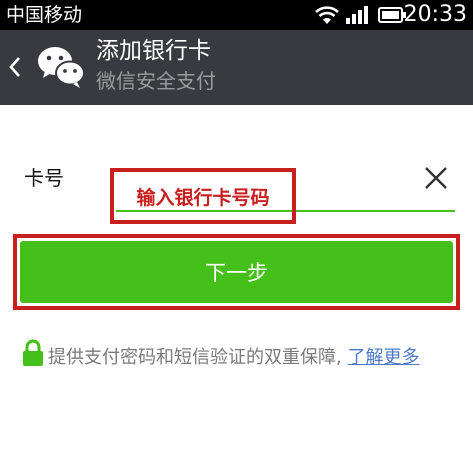 This screenshot has width=473, height=454. Describe the element at coordinates (383, 357) in the screenshot. I see `learn-more-link: 了解更多` at that location.